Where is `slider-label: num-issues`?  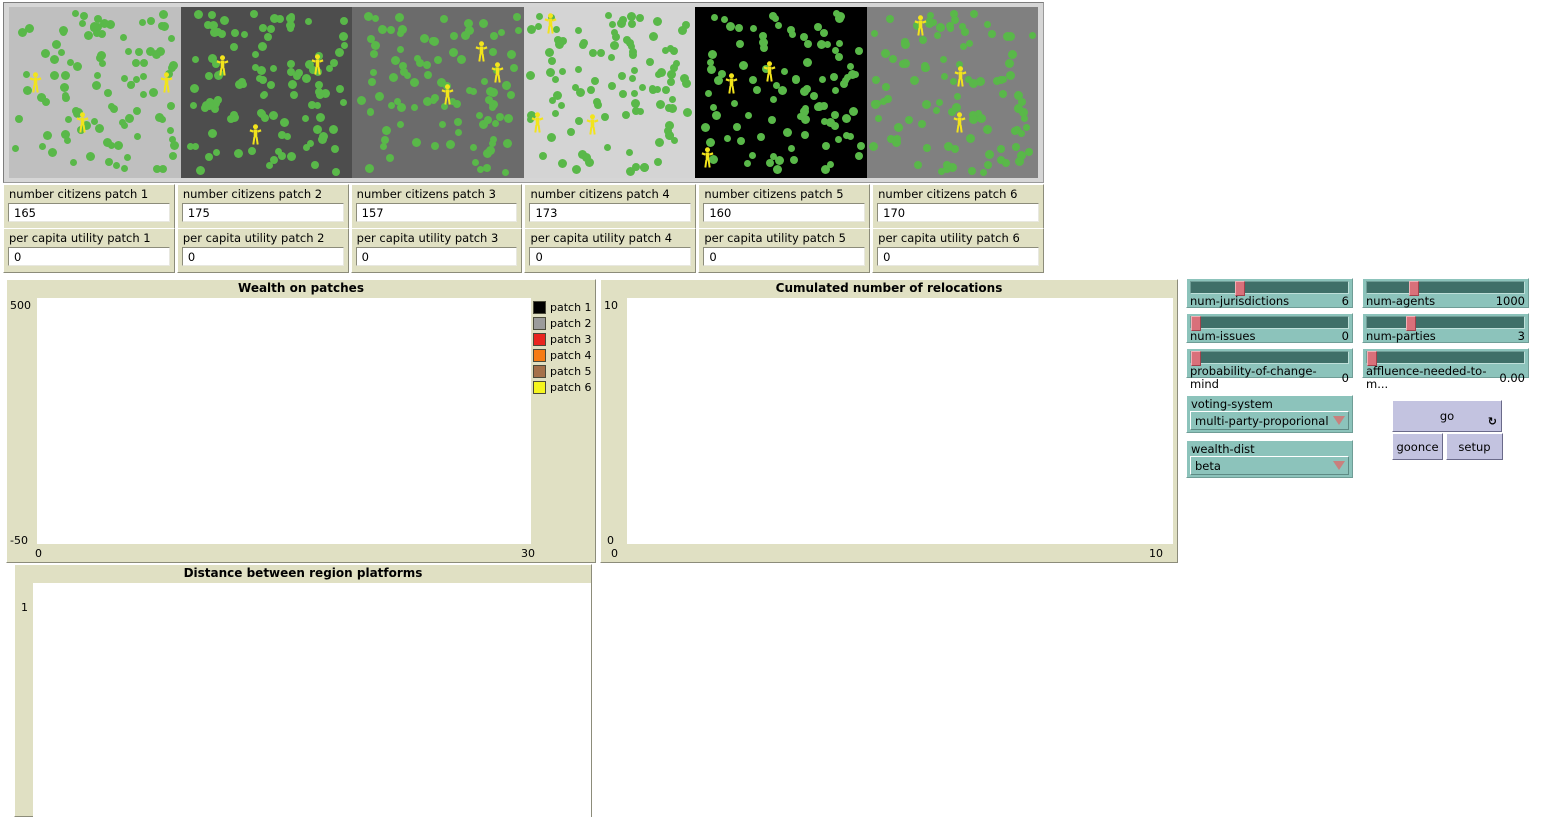 slider-label: num-issues is located at coordinates (1223, 336).